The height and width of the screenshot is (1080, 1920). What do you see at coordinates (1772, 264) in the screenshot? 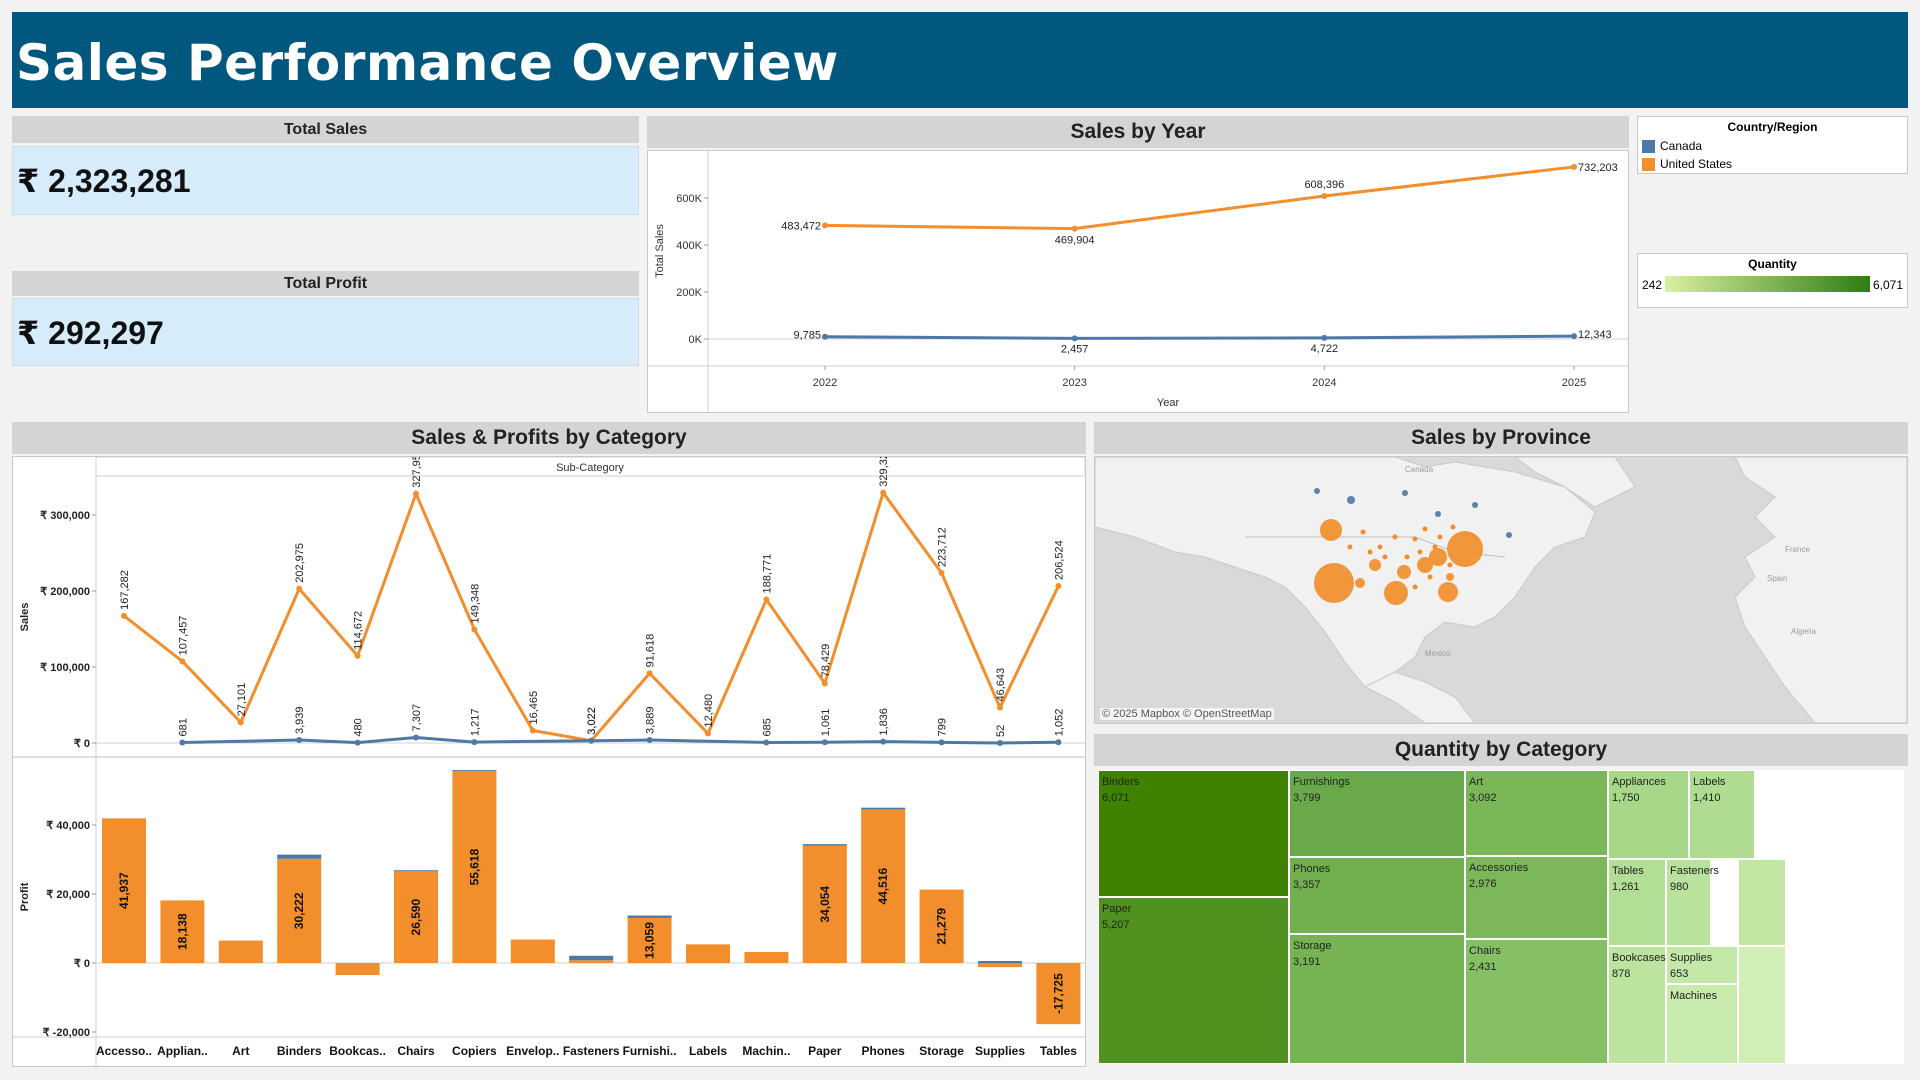
I see `quantity-legend-title: Quantity` at bounding box center [1772, 264].